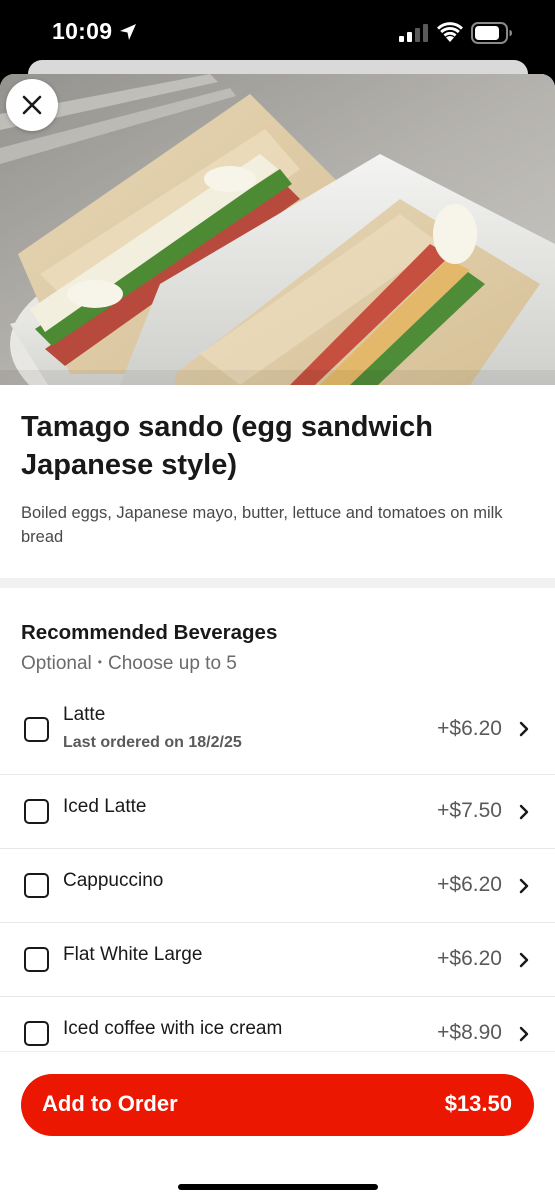 This screenshot has height=1200, width=555. What do you see at coordinates (469, 810) in the screenshot?
I see `option-price: +$7.50` at bounding box center [469, 810].